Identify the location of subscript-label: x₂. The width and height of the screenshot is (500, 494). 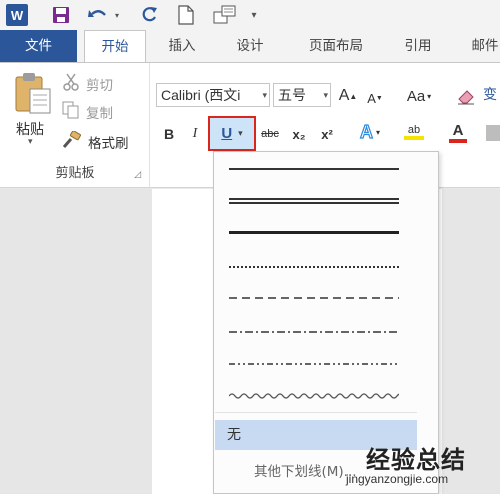
(299, 134).